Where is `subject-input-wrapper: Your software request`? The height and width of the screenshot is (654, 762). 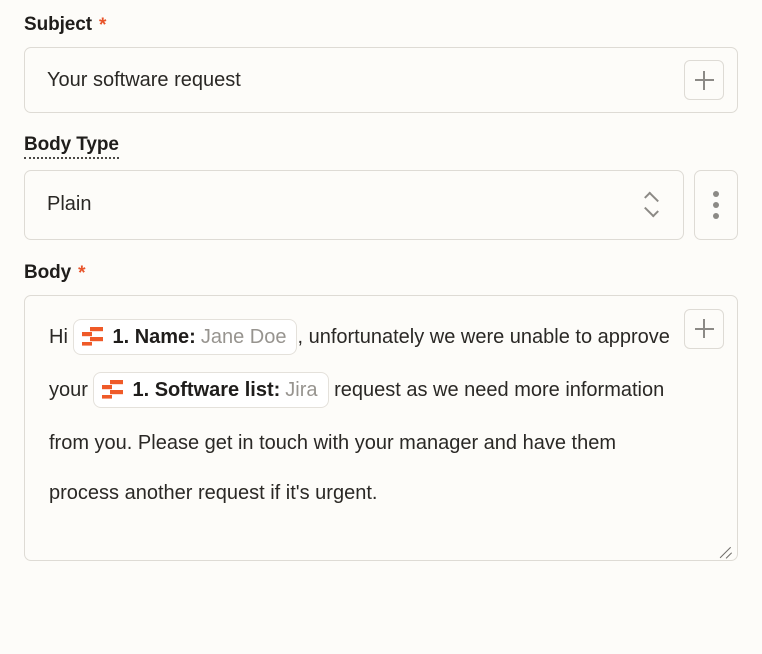
subject-input-wrapper: Your software request is located at coordinates (381, 80).